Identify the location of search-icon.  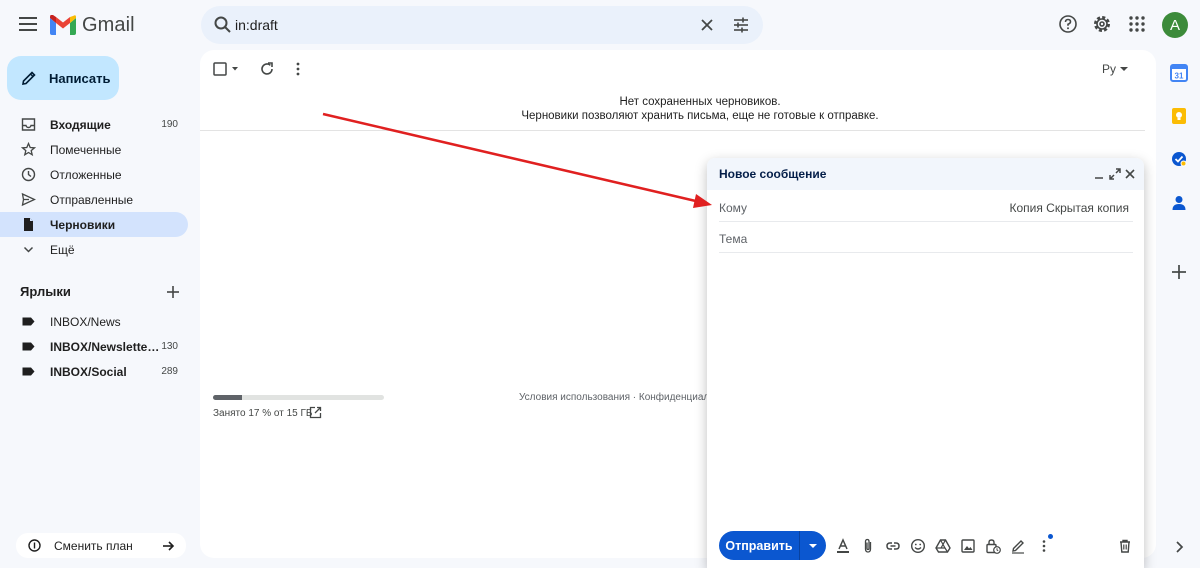
(223, 25).